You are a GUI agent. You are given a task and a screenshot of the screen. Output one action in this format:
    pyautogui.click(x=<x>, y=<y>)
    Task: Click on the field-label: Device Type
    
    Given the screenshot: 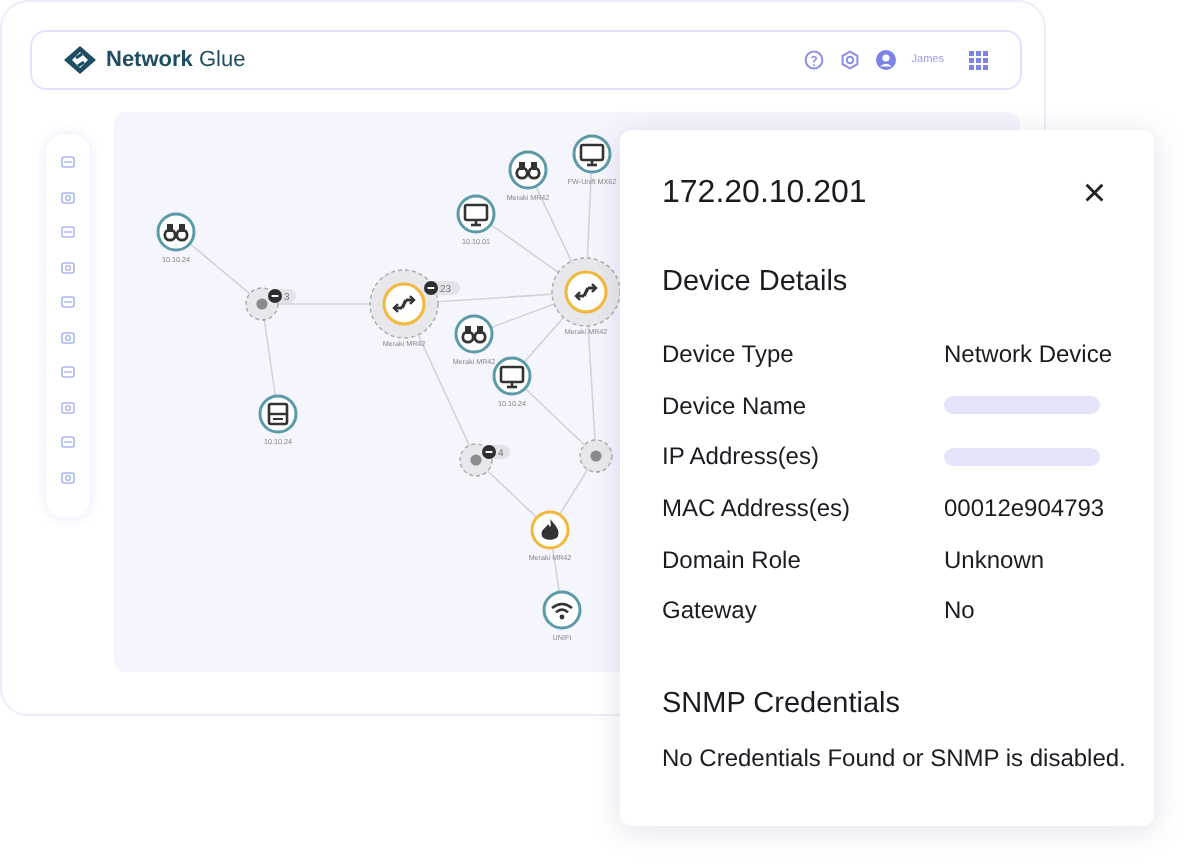 What is the action you would take?
    pyautogui.click(x=729, y=353)
    